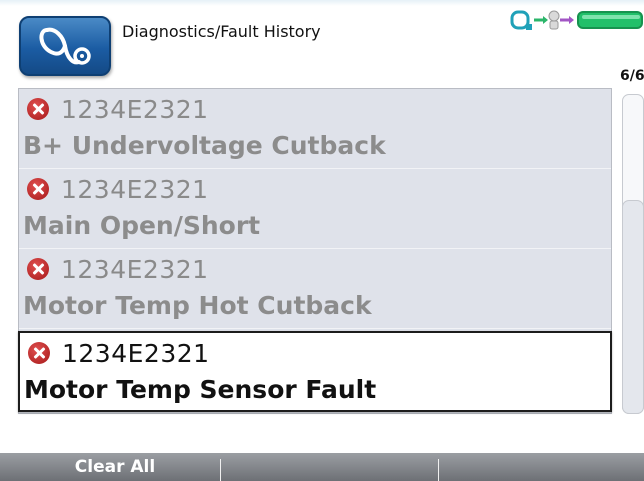  What do you see at coordinates (142, 225) in the screenshot?
I see `fault-name: Main Open/Short` at bounding box center [142, 225].